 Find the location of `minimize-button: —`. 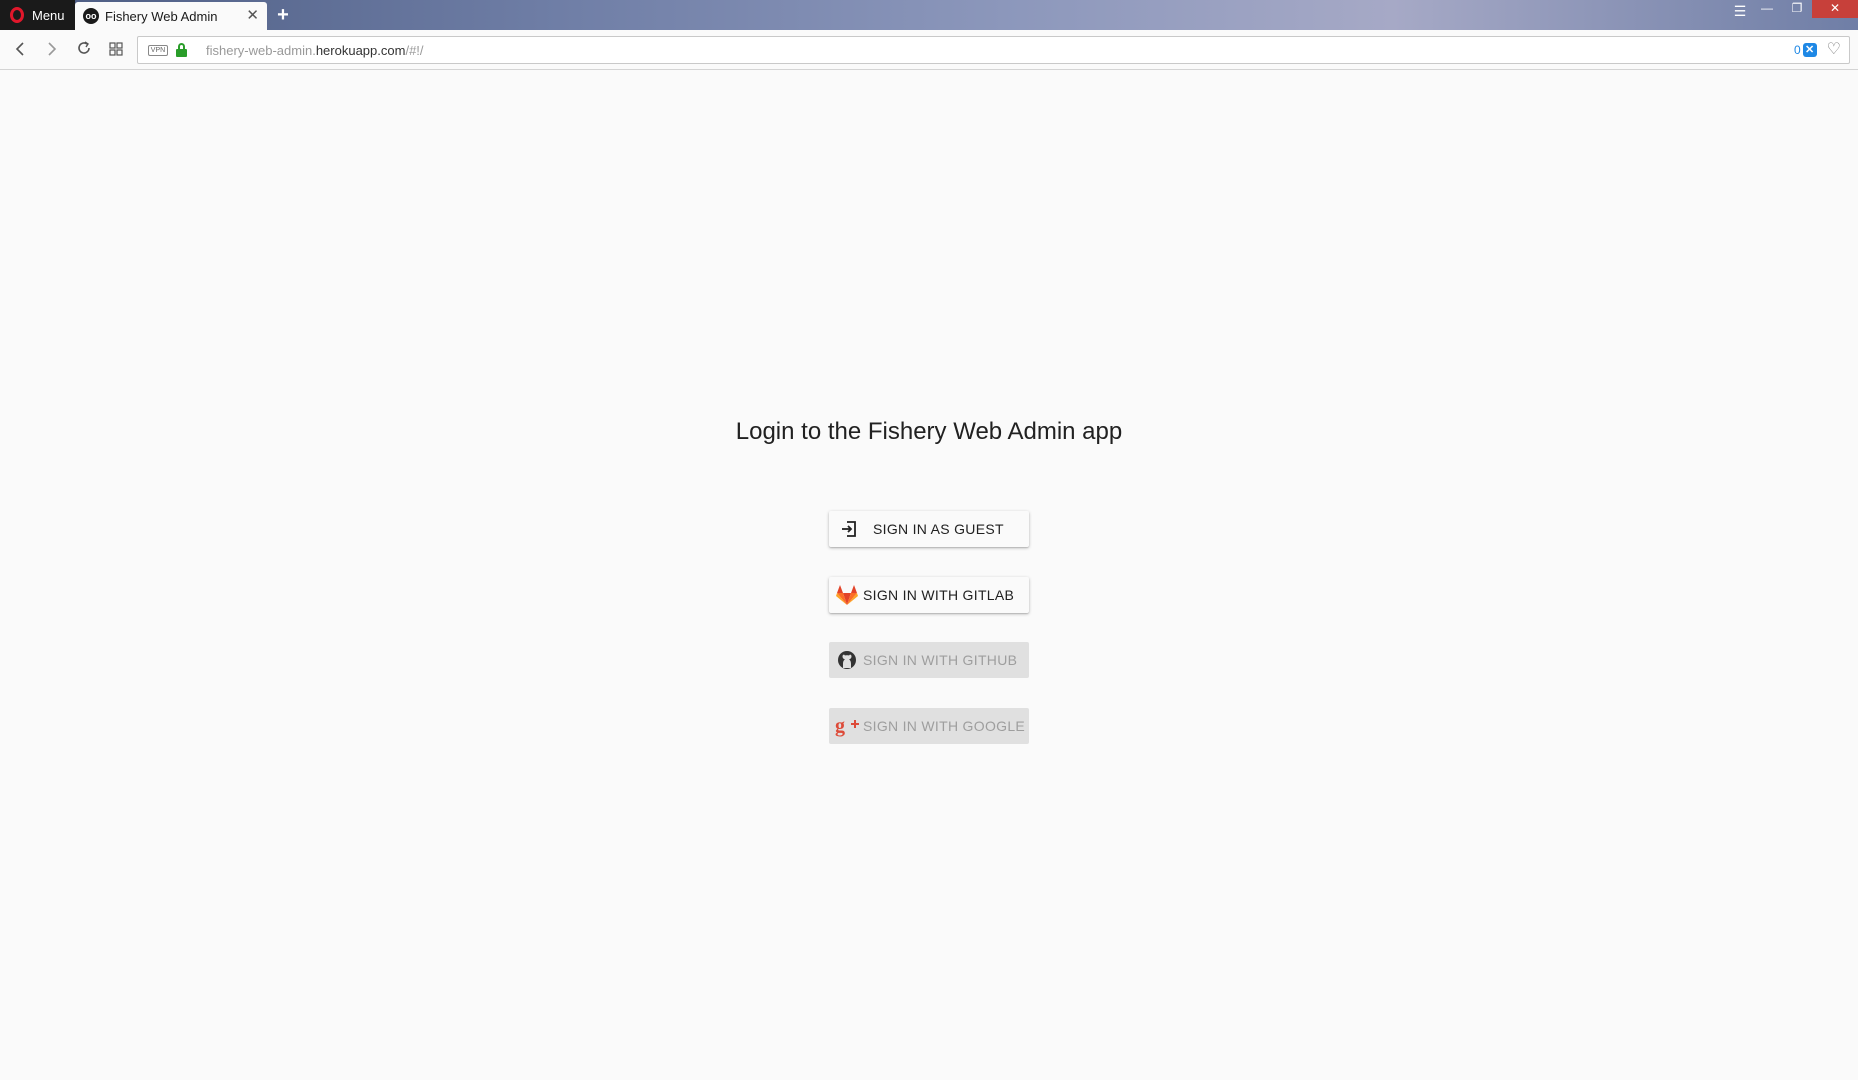

minimize-button: — is located at coordinates (1767, 9).